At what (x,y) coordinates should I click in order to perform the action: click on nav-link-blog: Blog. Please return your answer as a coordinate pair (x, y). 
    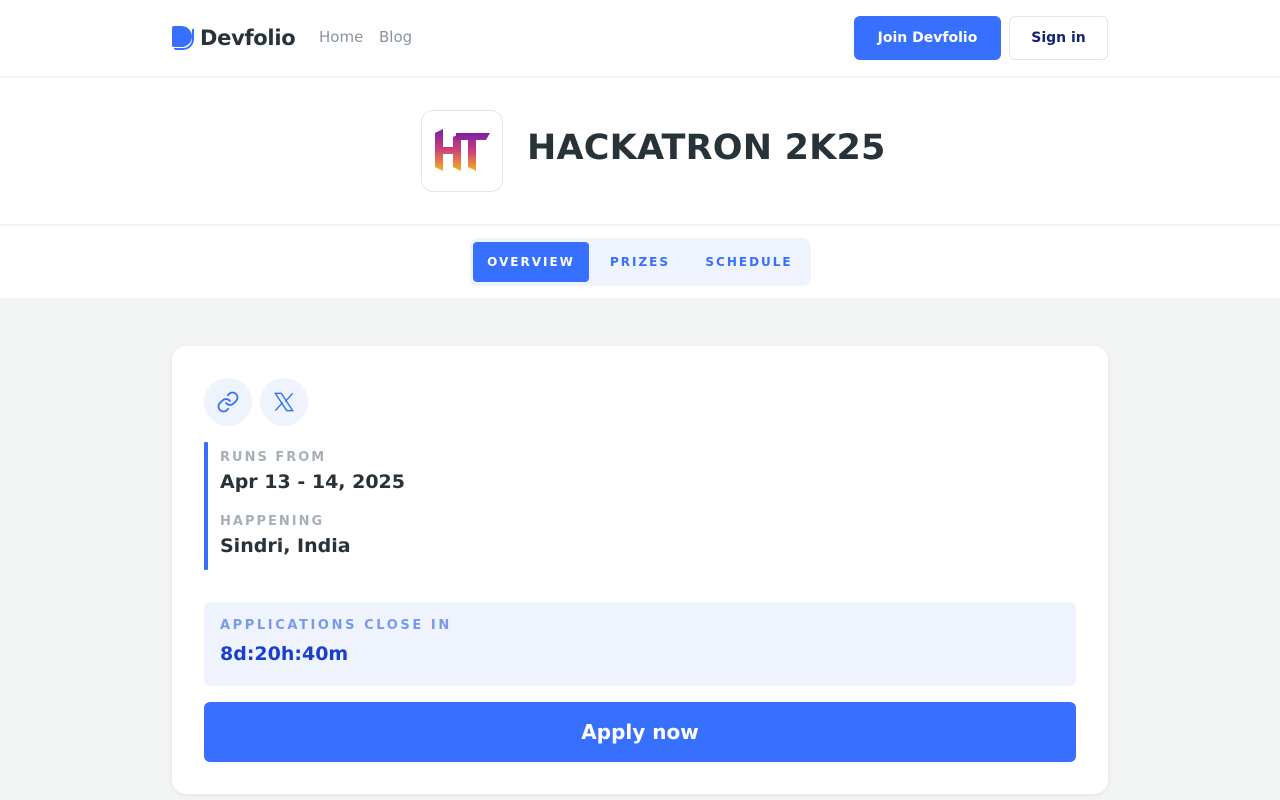
    Looking at the image, I should click on (395, 37).